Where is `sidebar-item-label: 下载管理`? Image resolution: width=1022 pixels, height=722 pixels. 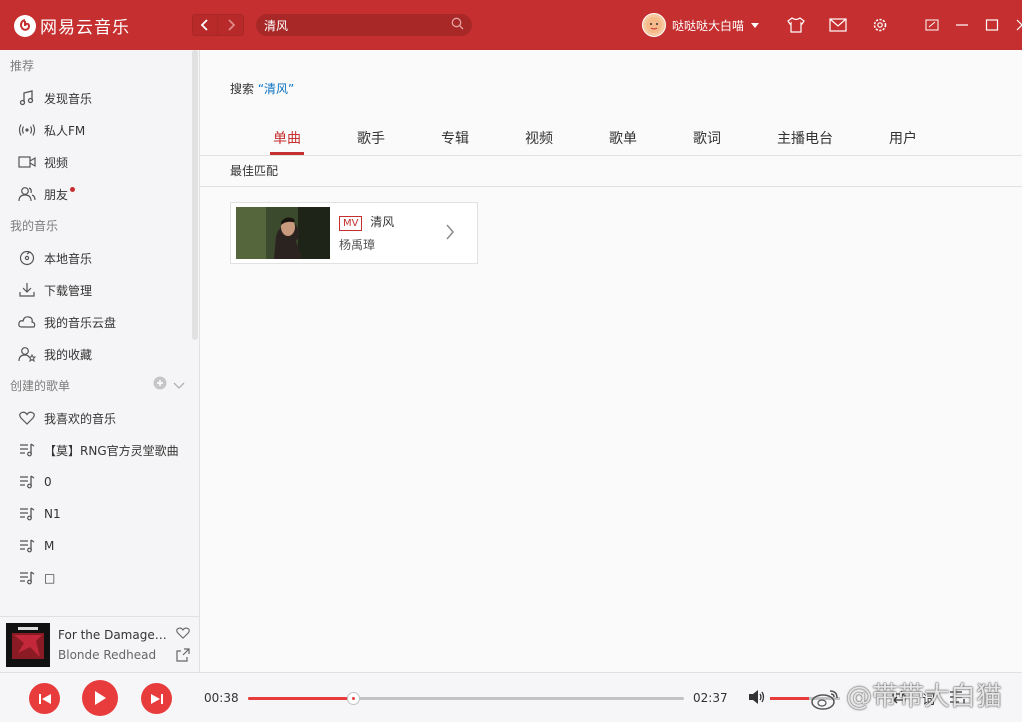
sidebar-item-label: 下载管理 is located at coordinates (68, 290).